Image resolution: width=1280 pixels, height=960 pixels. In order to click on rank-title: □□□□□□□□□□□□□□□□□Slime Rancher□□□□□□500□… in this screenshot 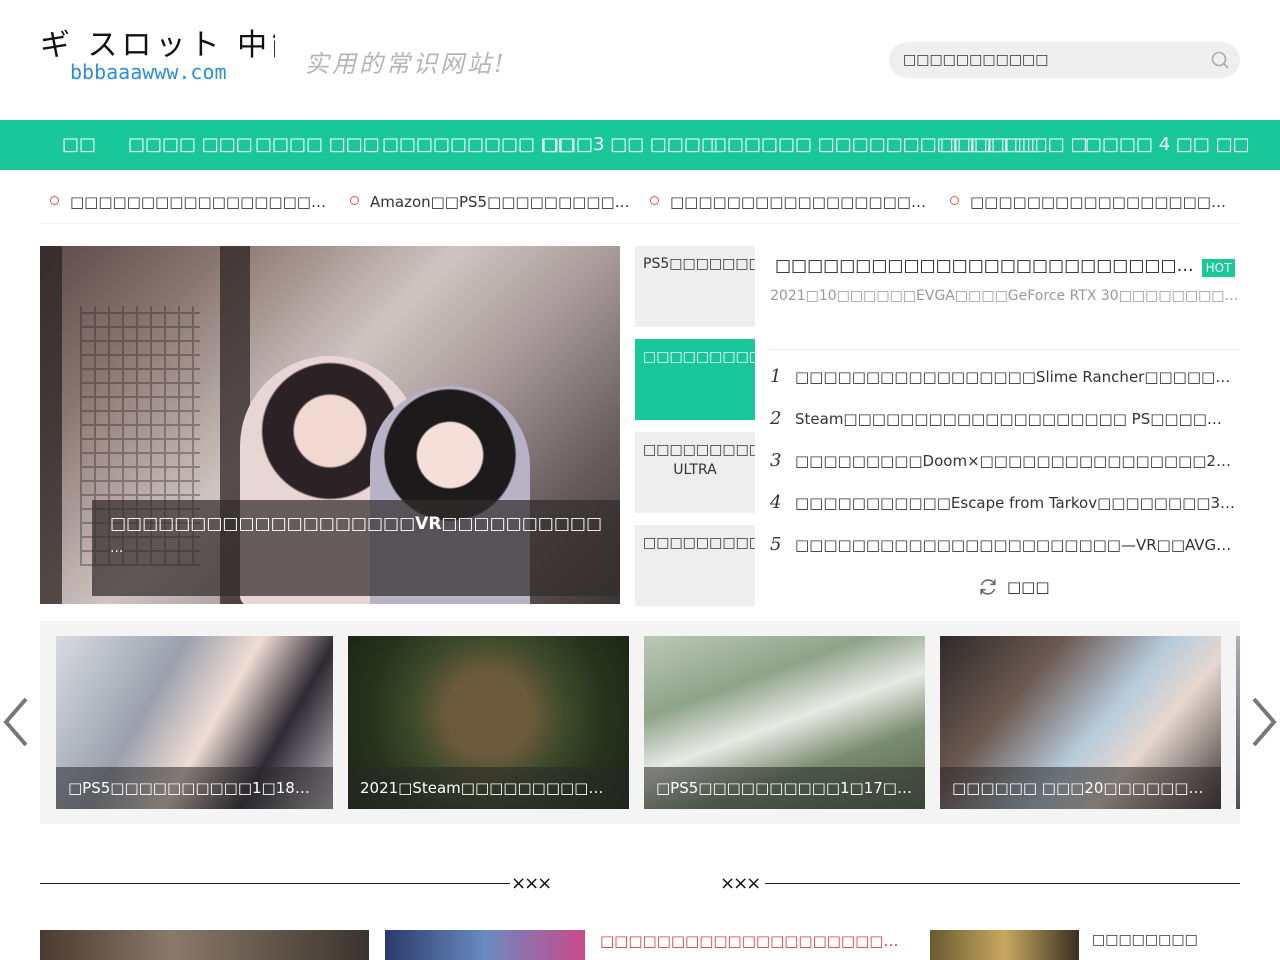, I will do `click(1015, 377)`.